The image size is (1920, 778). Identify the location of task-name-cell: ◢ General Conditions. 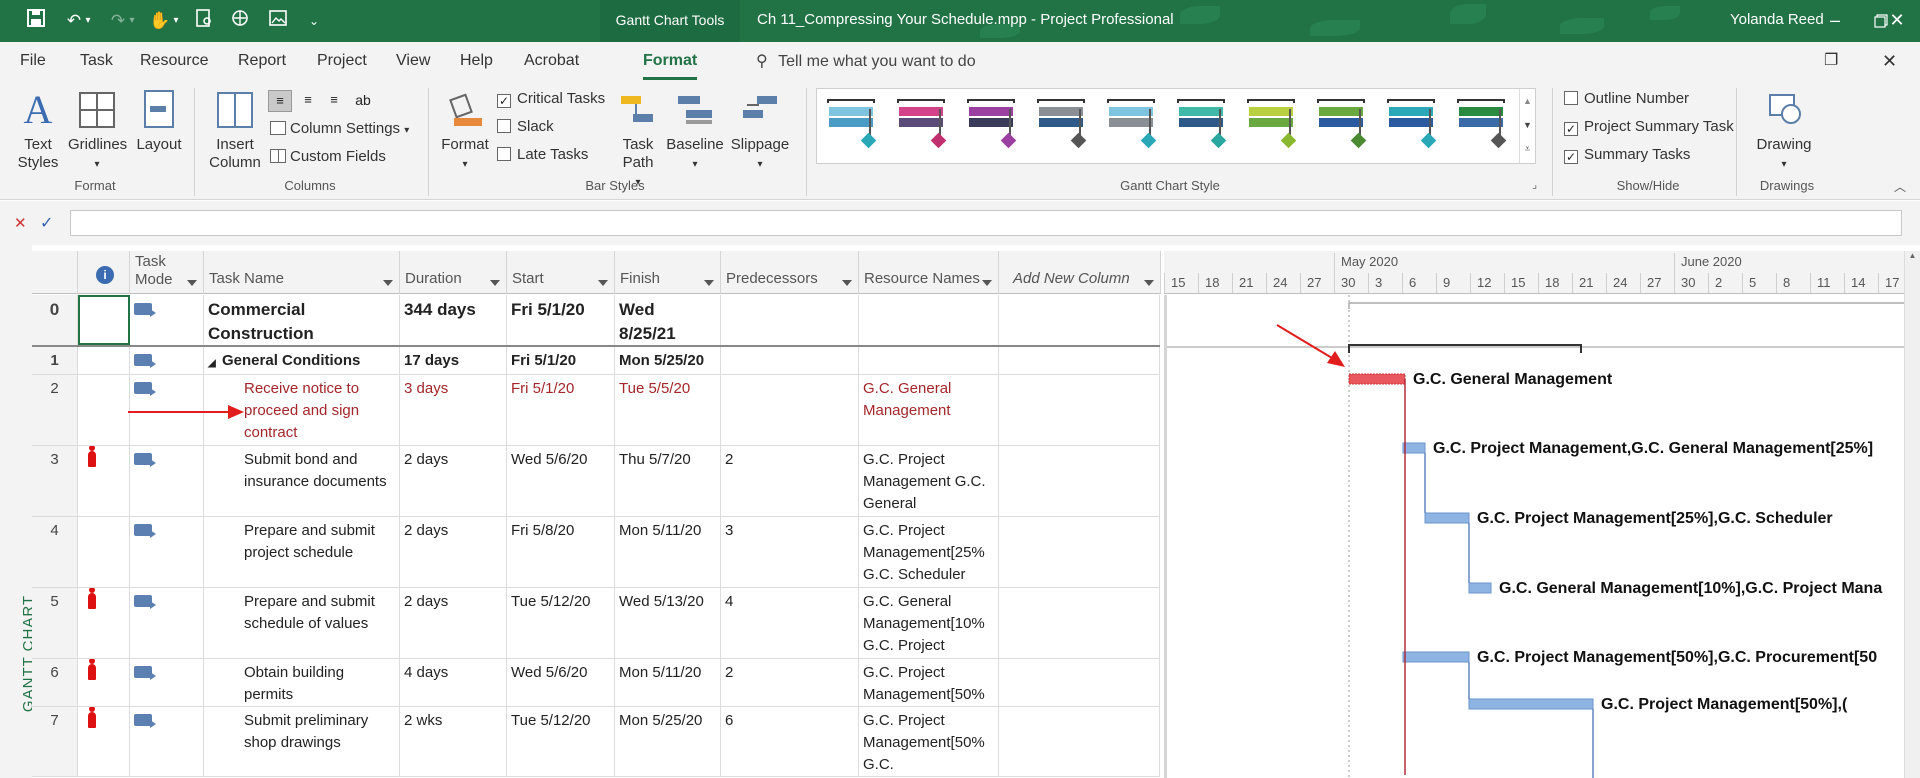
(302, 360).